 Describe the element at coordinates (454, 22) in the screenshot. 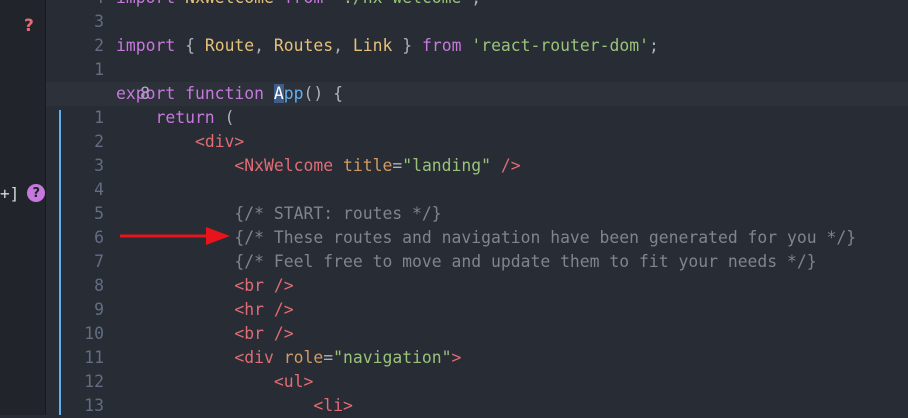

I see `code-line: 3` at that location.